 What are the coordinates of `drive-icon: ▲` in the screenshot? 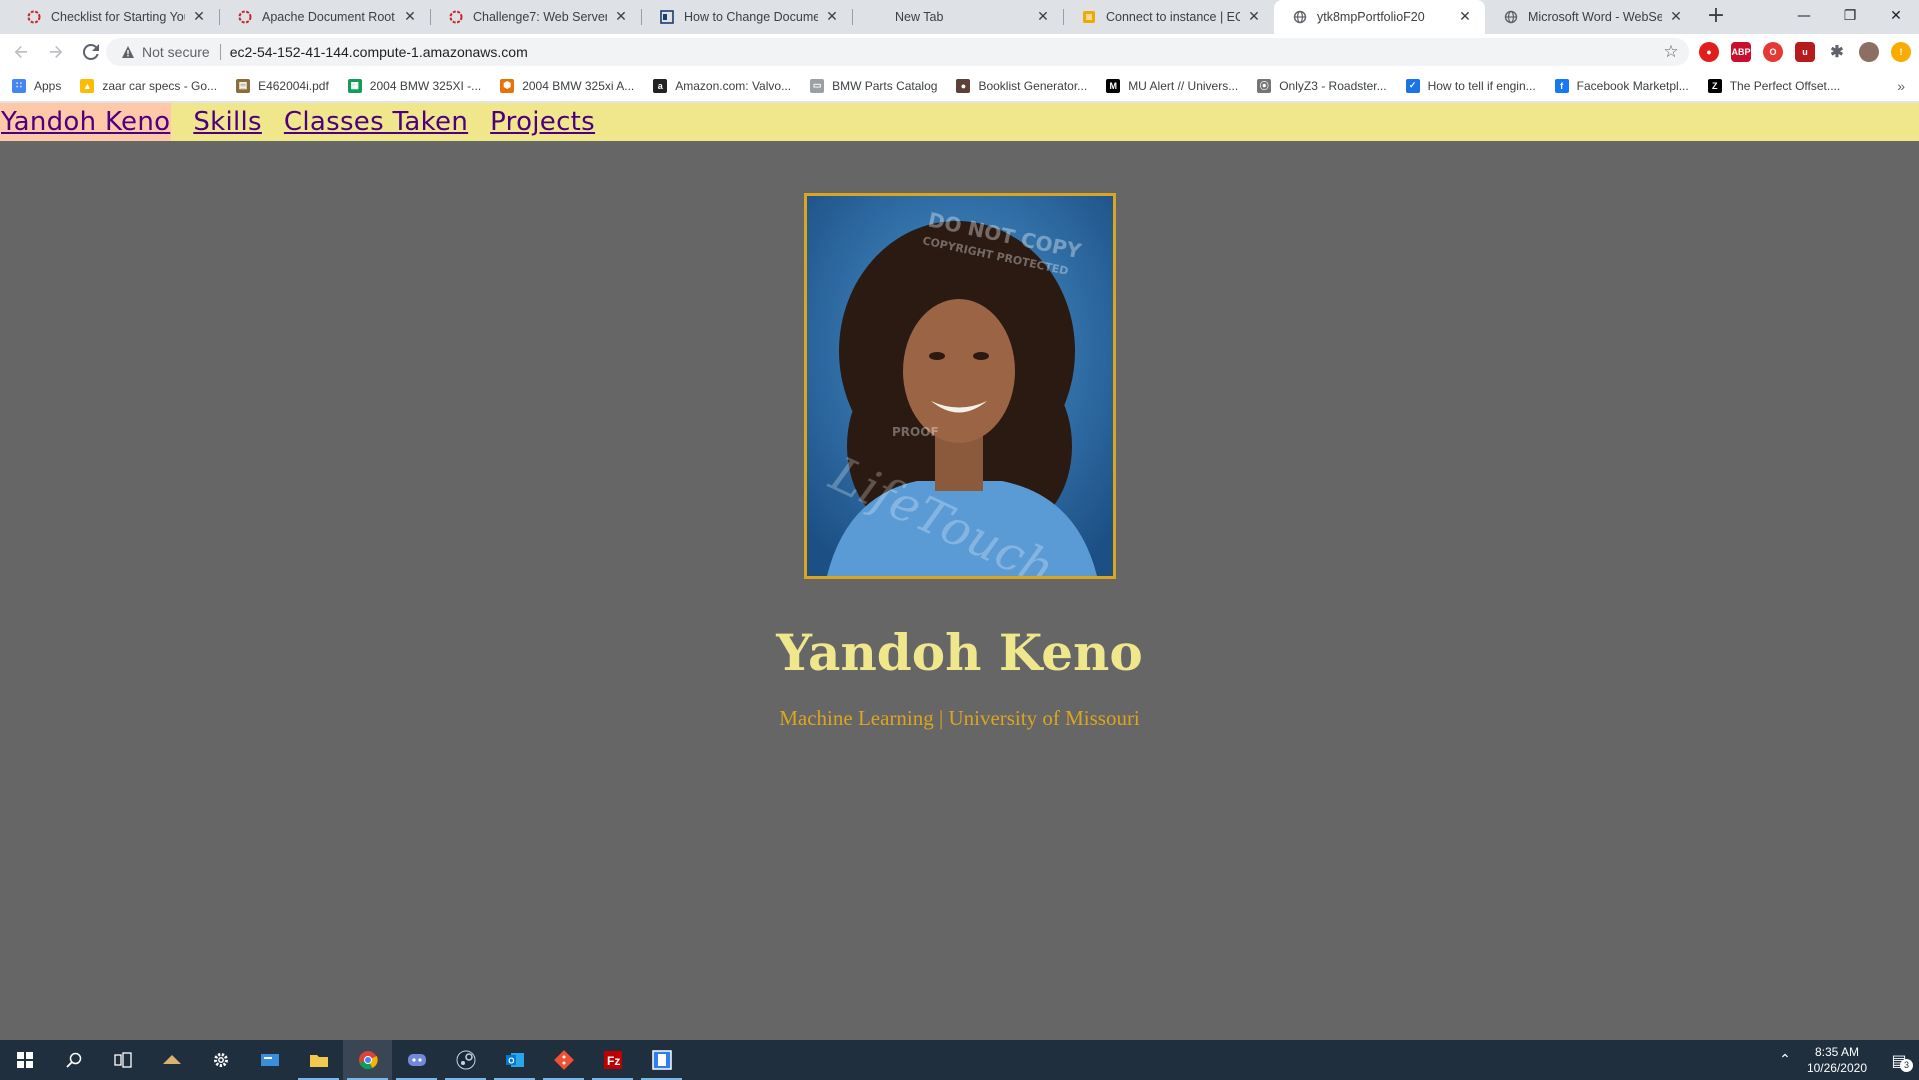 It's located at (87, 85).